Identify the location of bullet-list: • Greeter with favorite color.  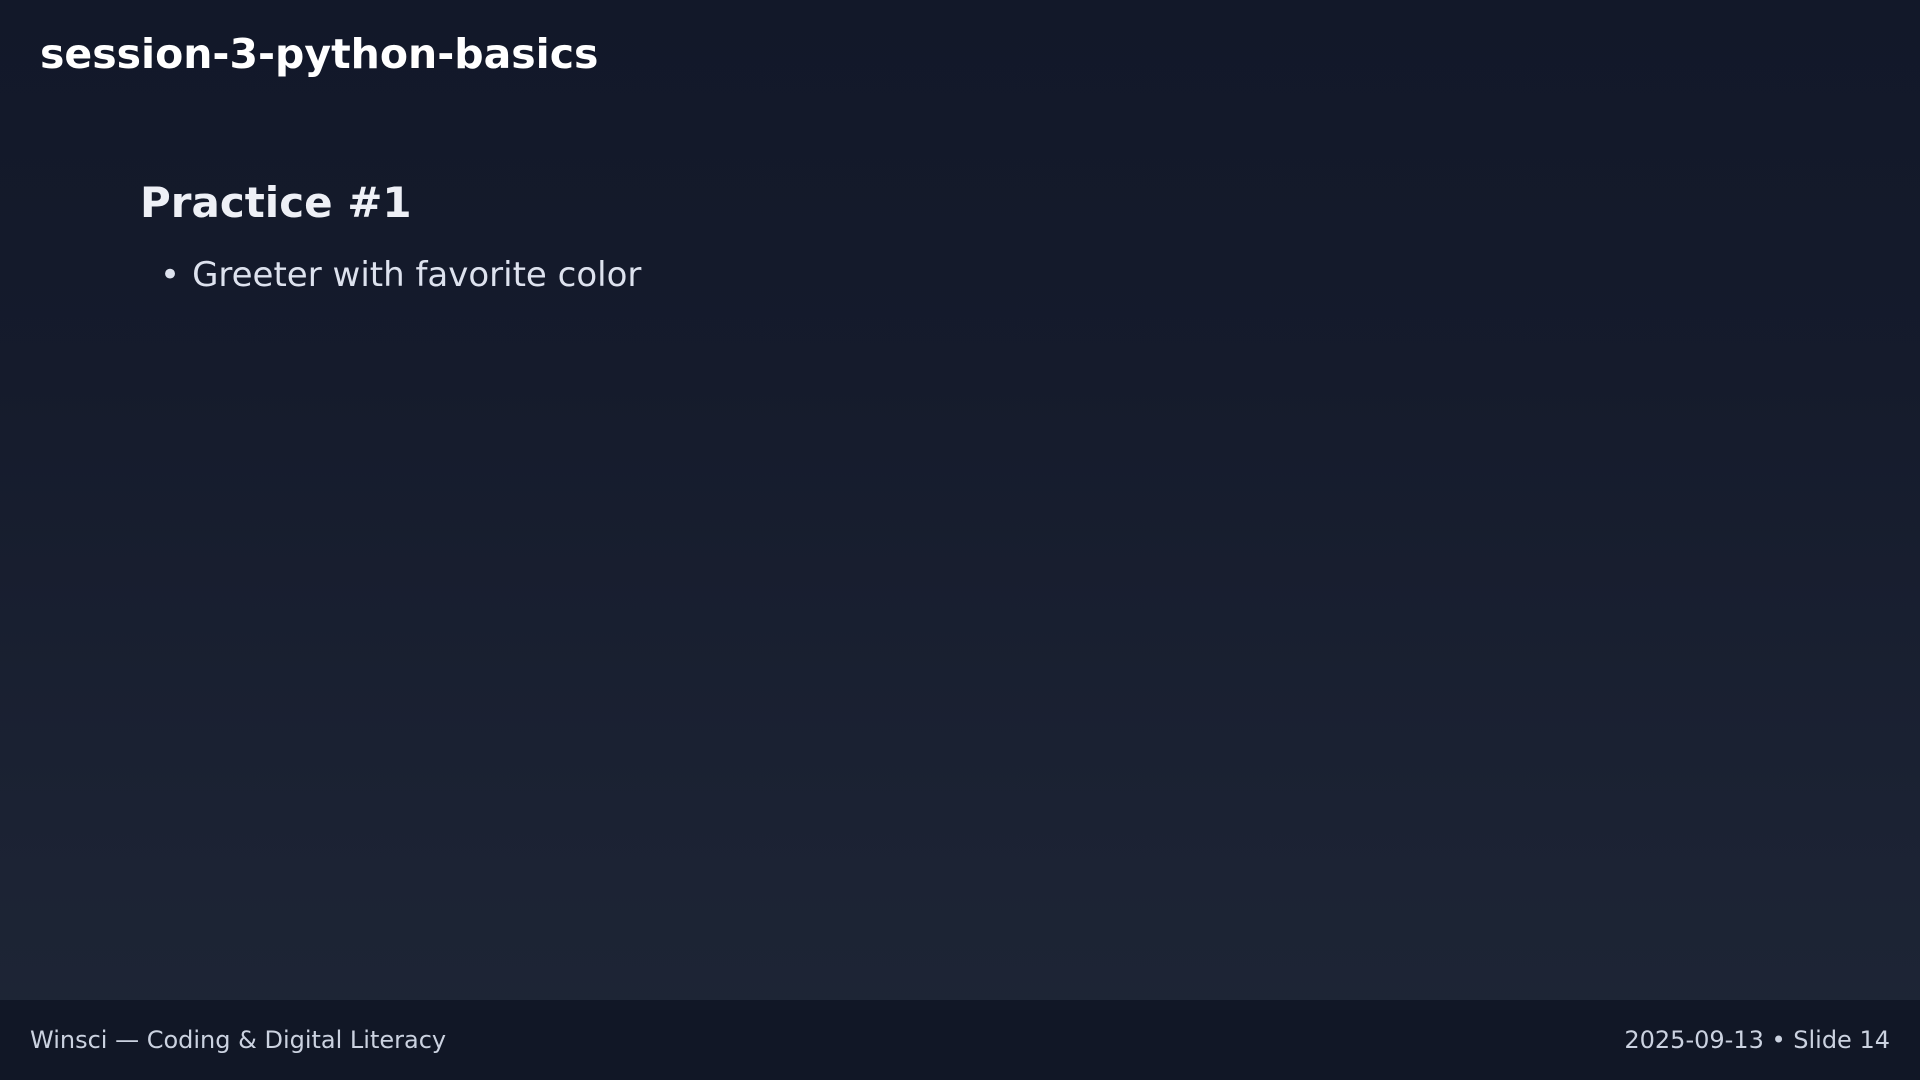
(400, 275).